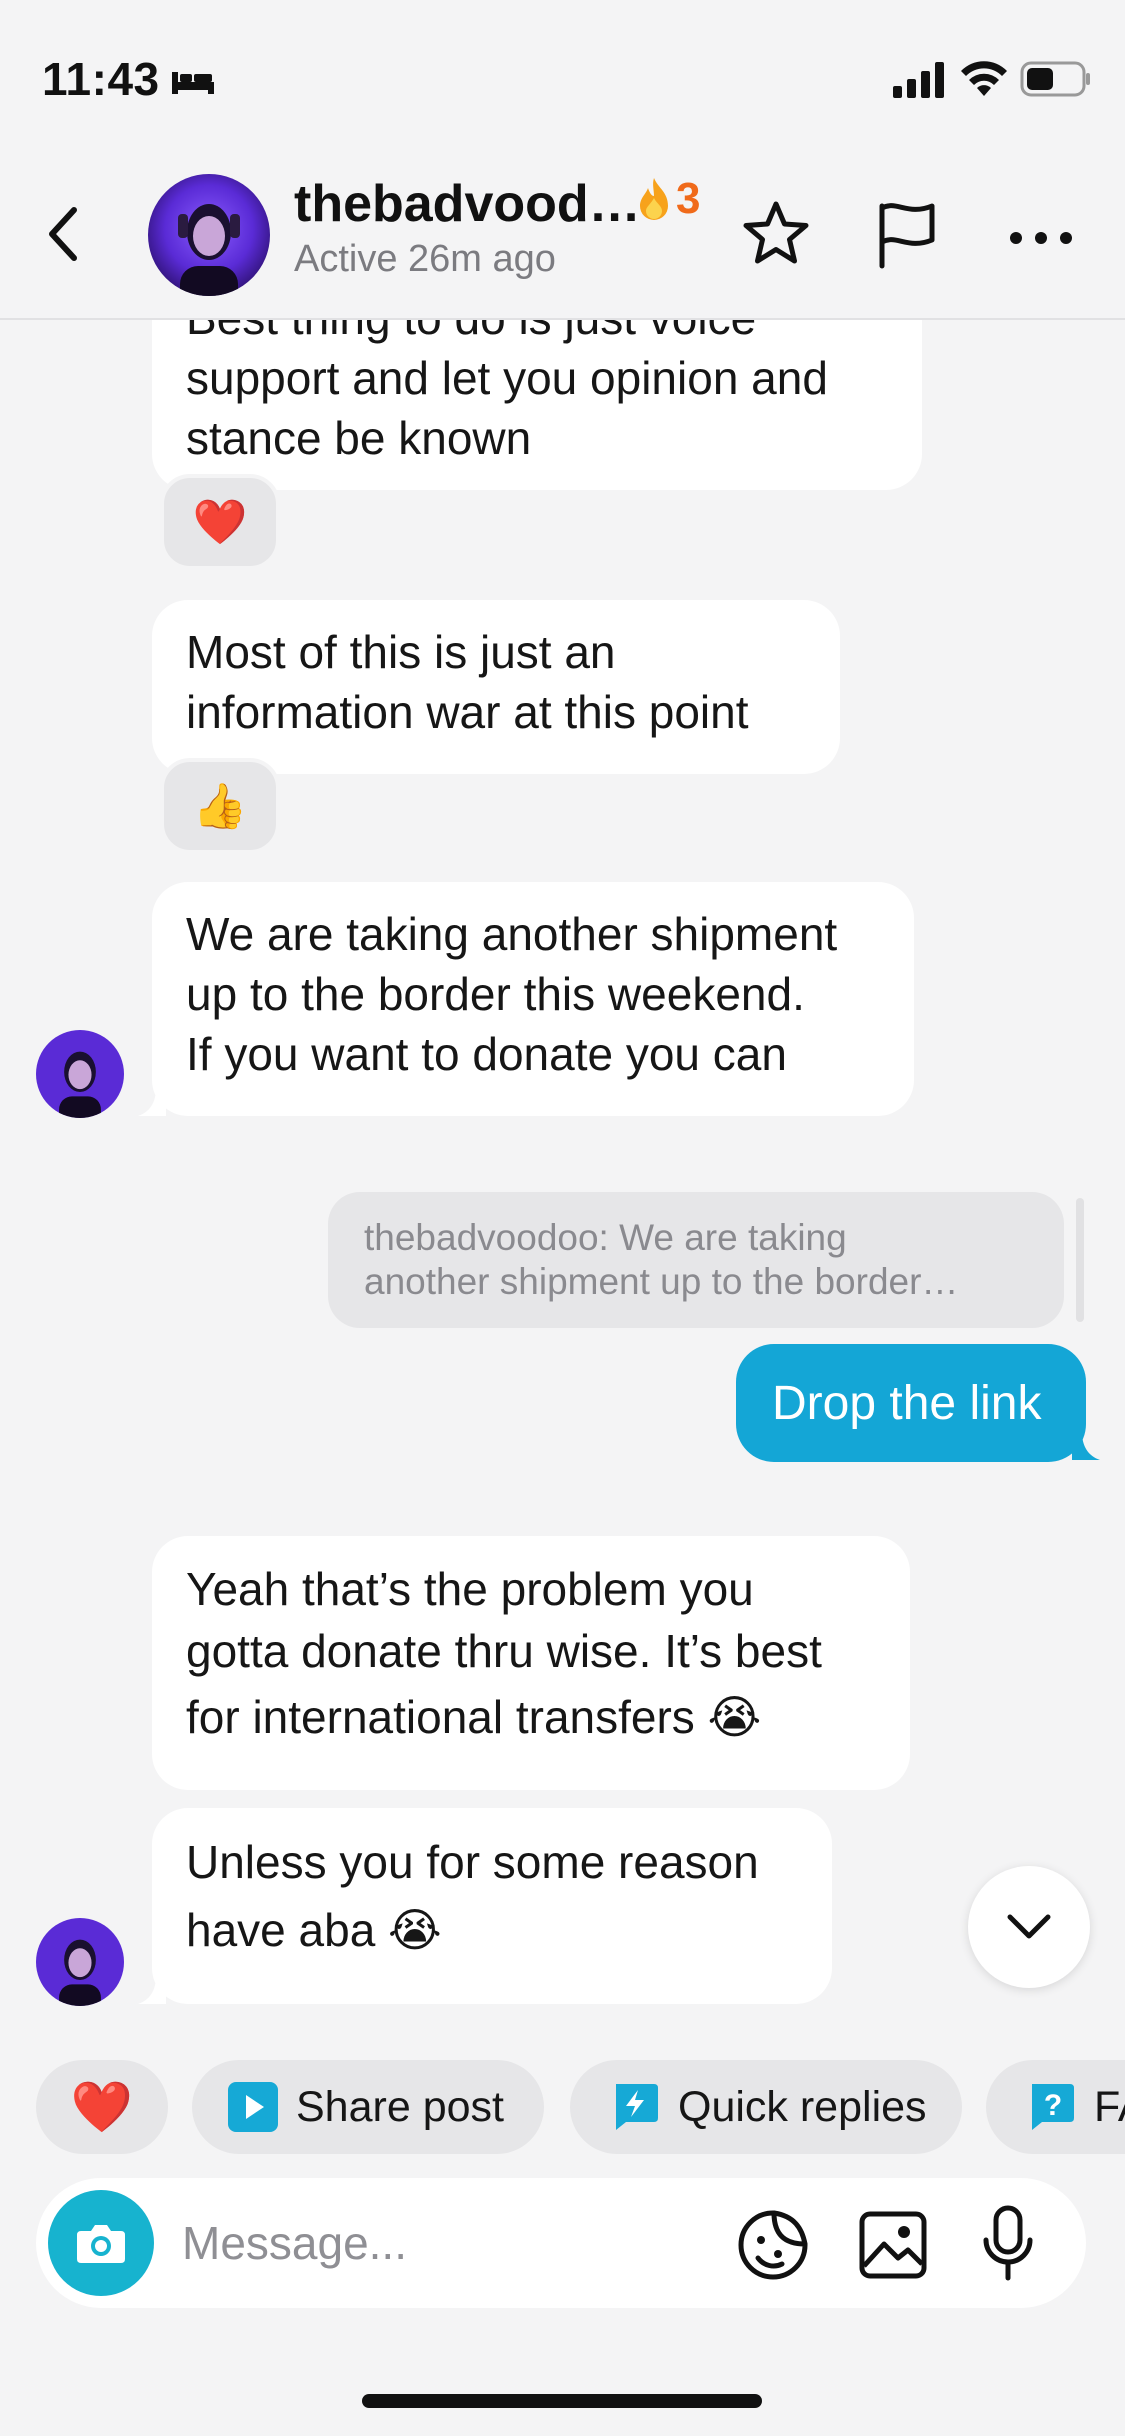 The width and height of the screenshot is (1125, 2436). Describe the element at coordinates (474, 1717) in the screenshot. I see `message-line: for international transfers 😭` at that location.